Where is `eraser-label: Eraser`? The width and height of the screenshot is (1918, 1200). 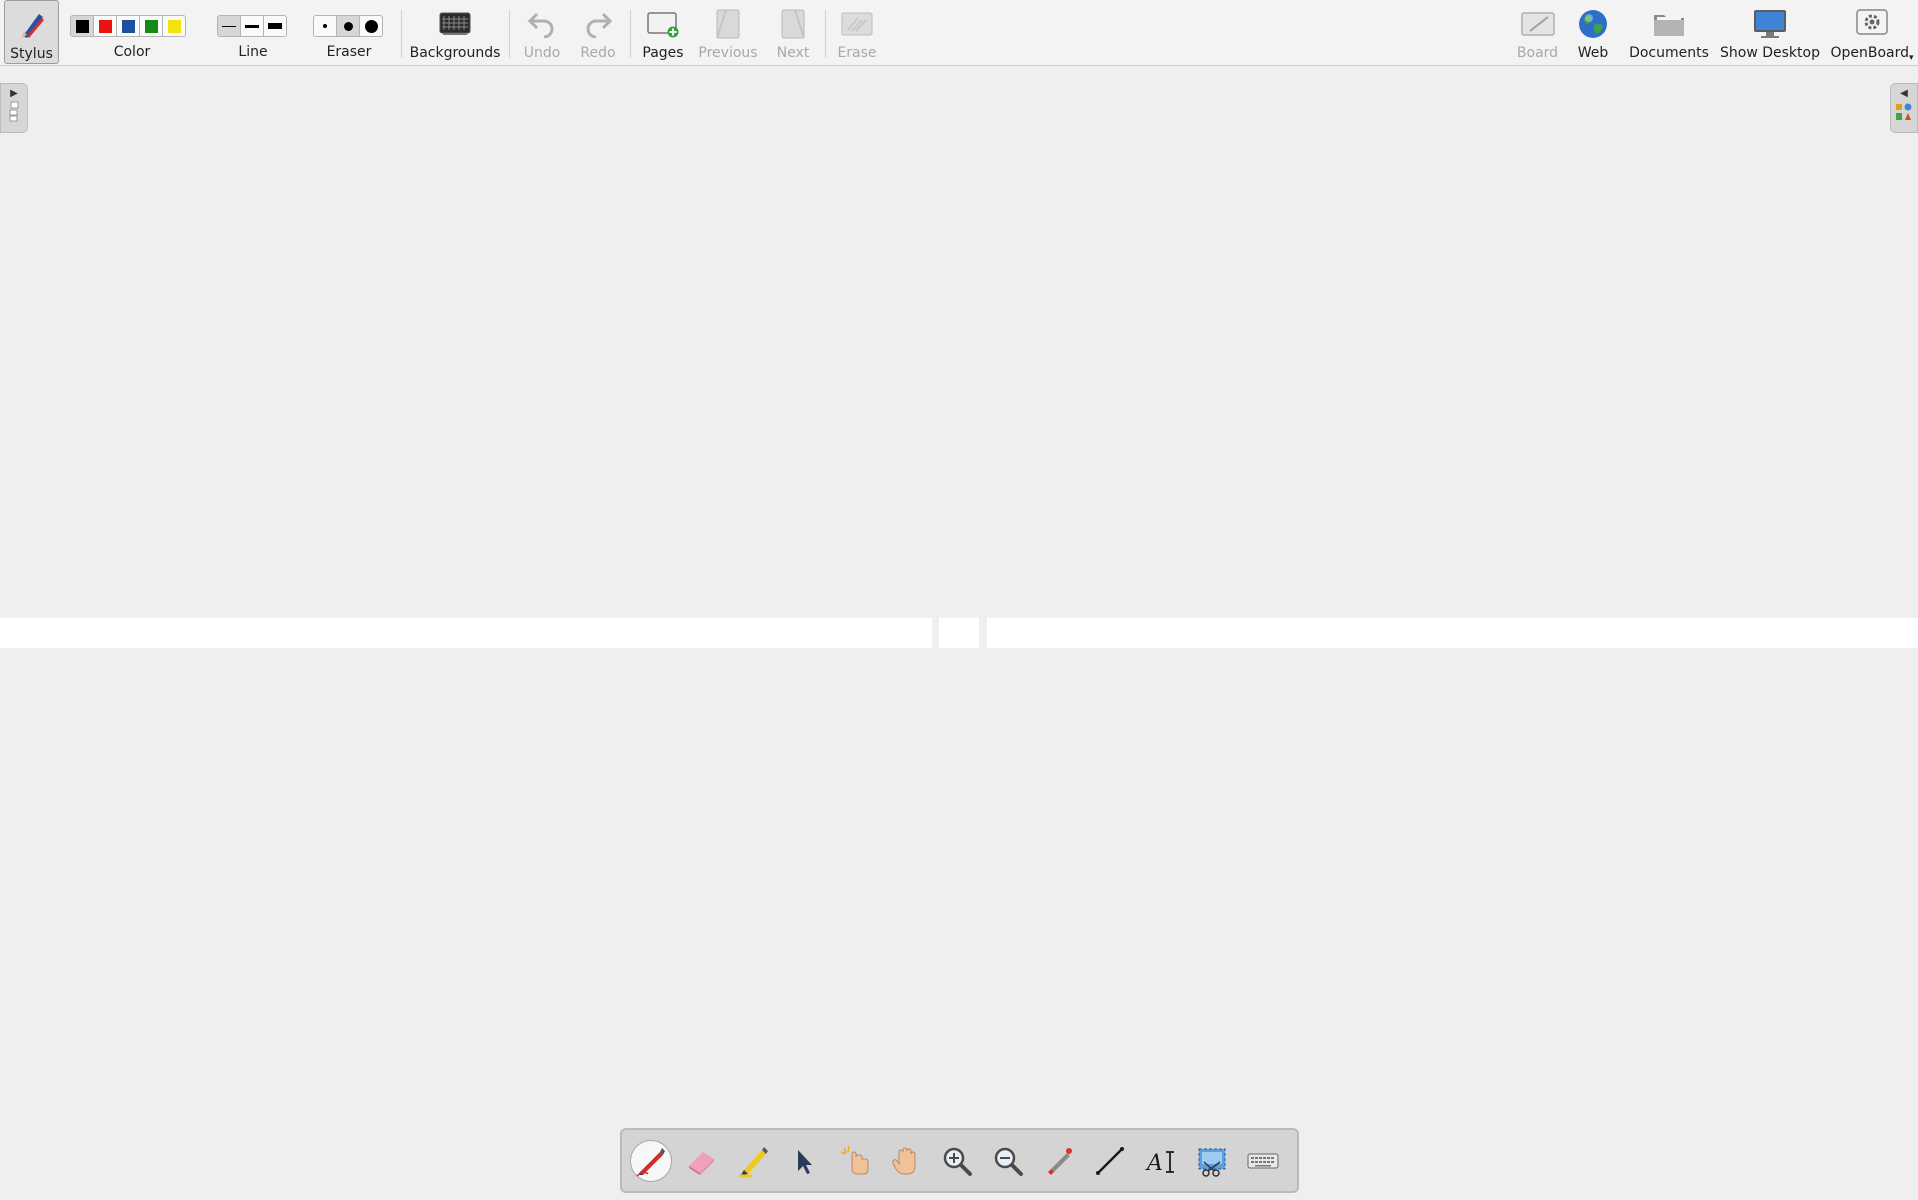
eraser-label: Eraser is located at coordinates (349, 52).